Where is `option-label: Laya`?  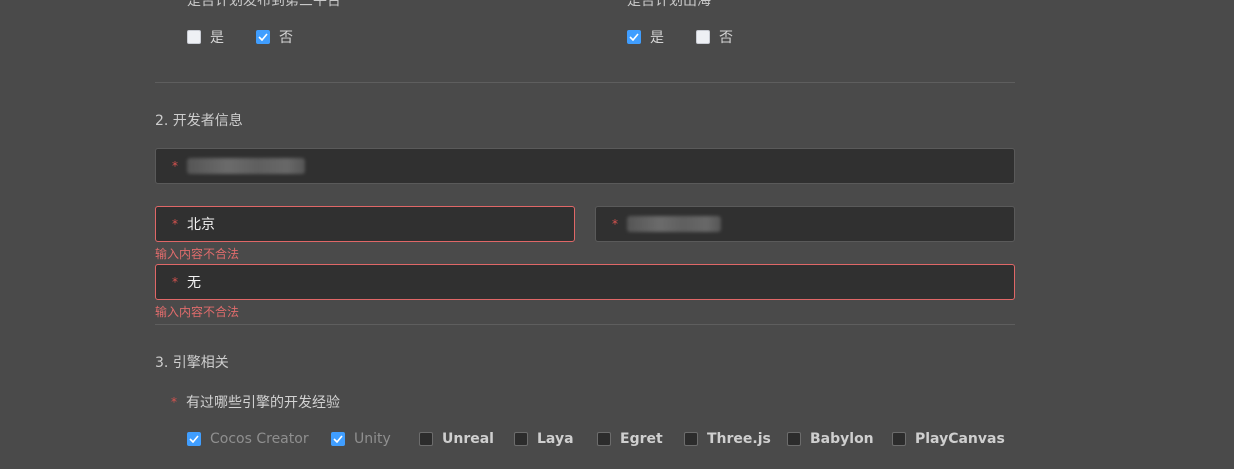 option-label: Laya is located at coordinates (555, 439).